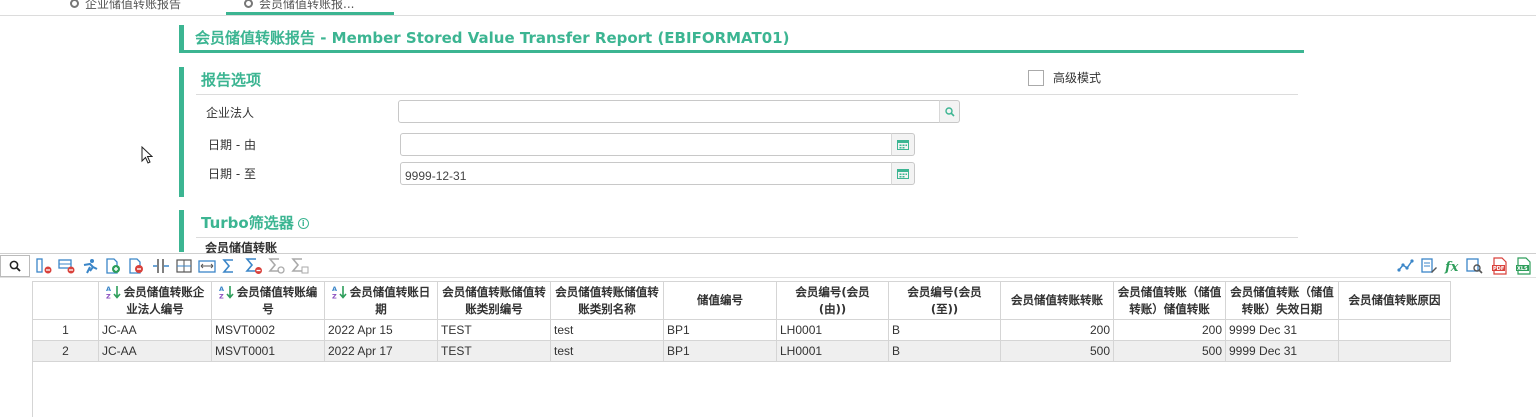 The image size is (1536, 417). I want to click on column-header-label: 会员编号(会员 (至)), so click(944, 300).